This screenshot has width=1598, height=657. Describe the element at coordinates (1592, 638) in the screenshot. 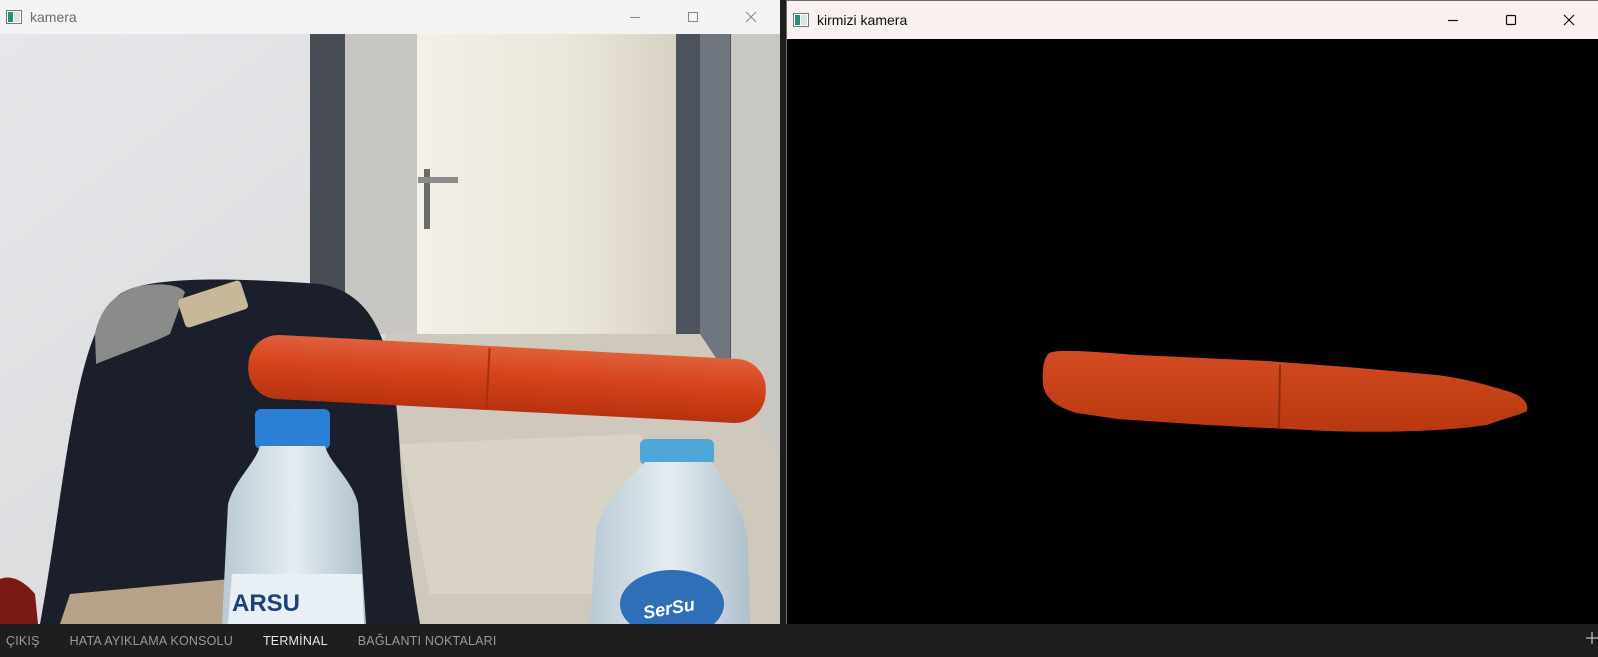

I see `new-terminal-plus-icon` at that location.